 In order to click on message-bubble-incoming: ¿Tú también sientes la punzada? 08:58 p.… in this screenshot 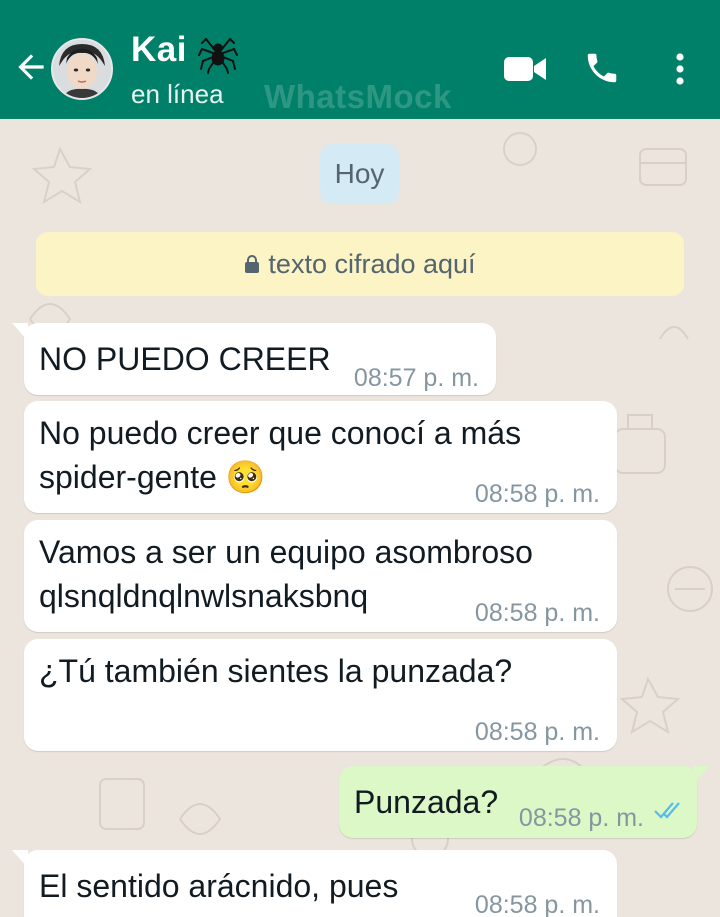, I will do `click(320, 695)`.